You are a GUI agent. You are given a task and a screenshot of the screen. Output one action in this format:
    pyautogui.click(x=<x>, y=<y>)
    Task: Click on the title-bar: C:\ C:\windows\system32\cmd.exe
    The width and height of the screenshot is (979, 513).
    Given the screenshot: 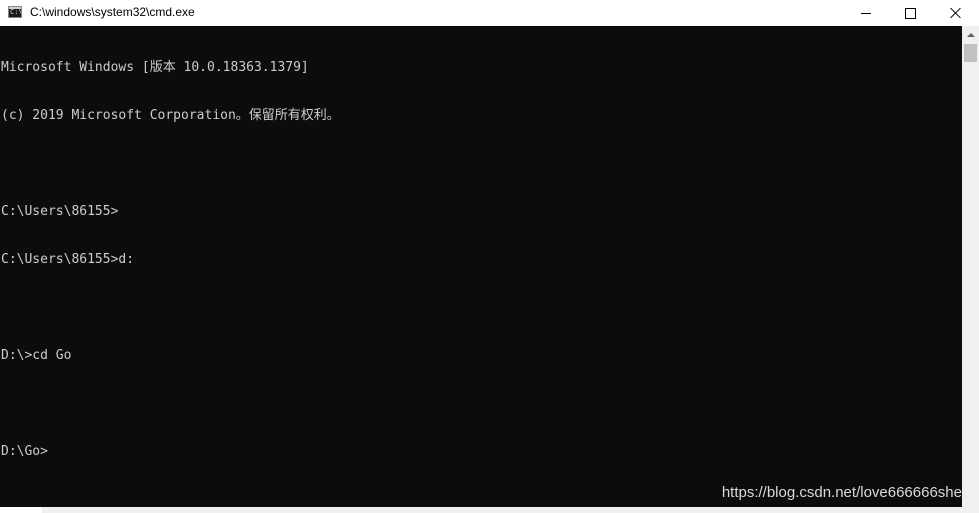 What is the action you would take?
    pyautogui.click(x=489, y=13)
    